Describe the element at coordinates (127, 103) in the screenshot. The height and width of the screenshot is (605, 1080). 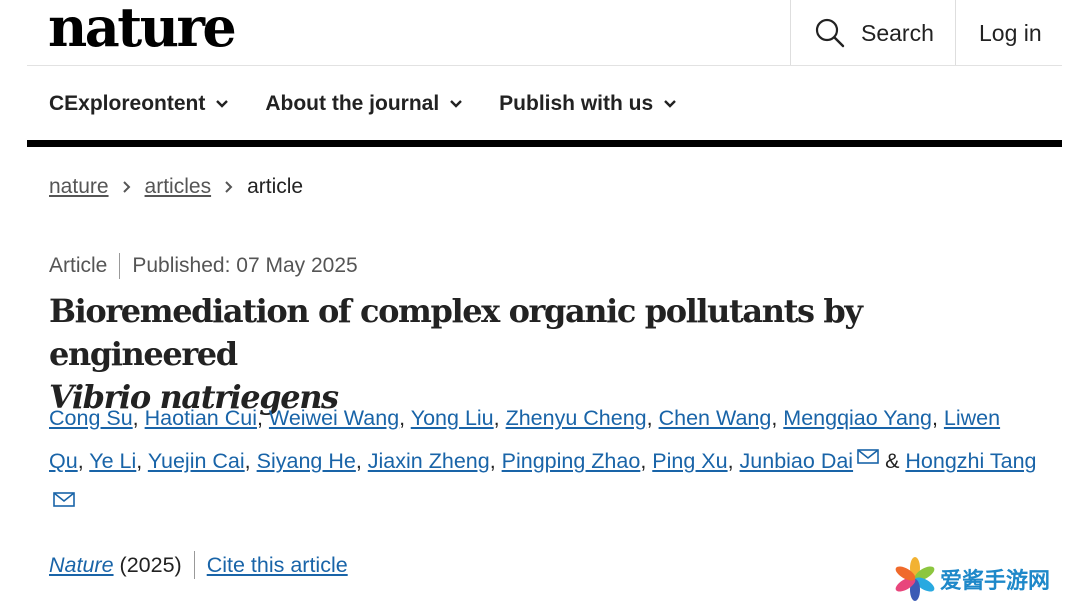
I see `nav-item-label: CExploreontent` at that location.